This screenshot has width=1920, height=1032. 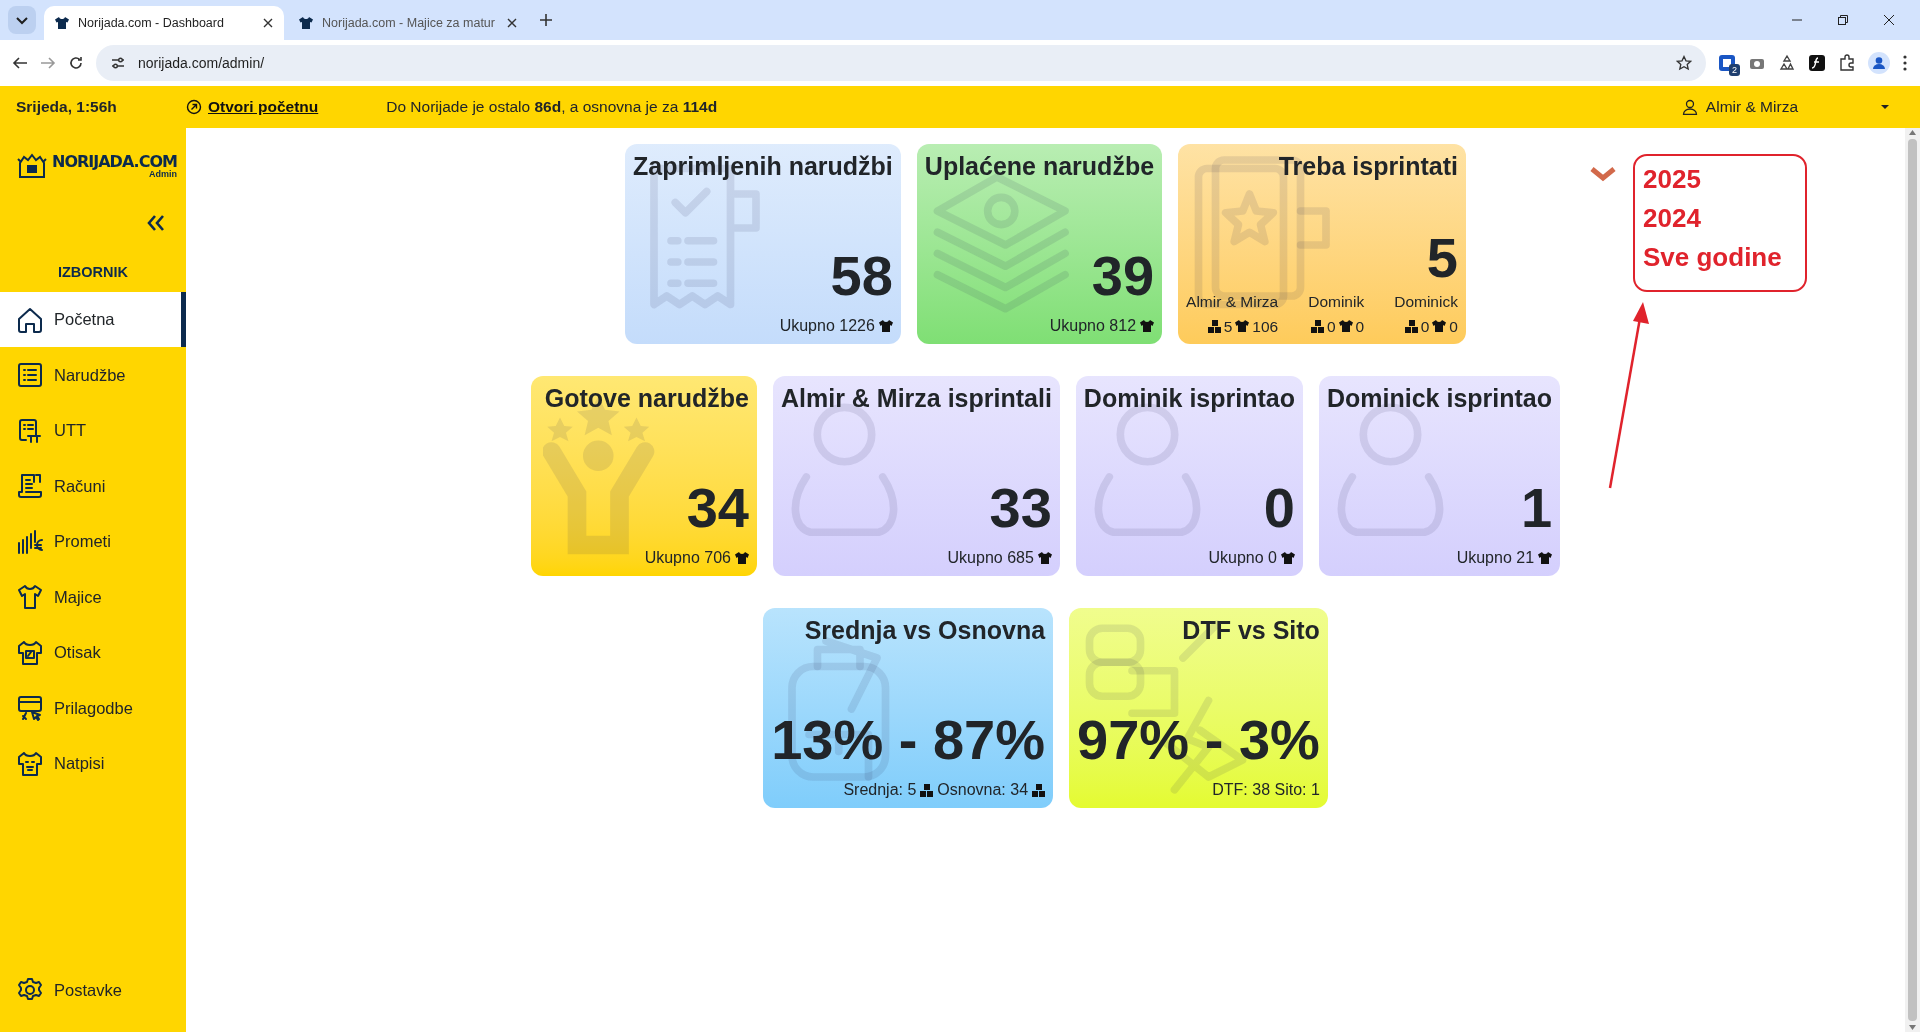 I want to click on card-title: Almir & Mirza isprintali, so click(x=916, y=398).